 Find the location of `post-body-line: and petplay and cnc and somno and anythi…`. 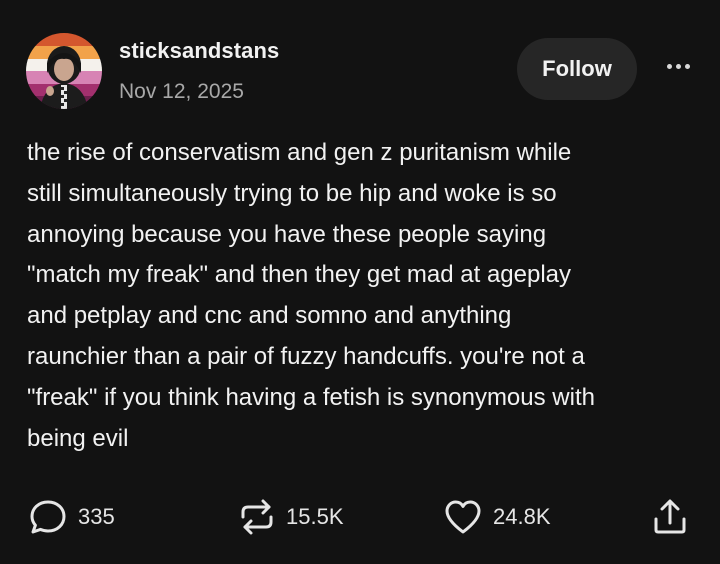

post-body-line: and petplay and cnc and somno and anythi… is located at coordinates (269, 316).